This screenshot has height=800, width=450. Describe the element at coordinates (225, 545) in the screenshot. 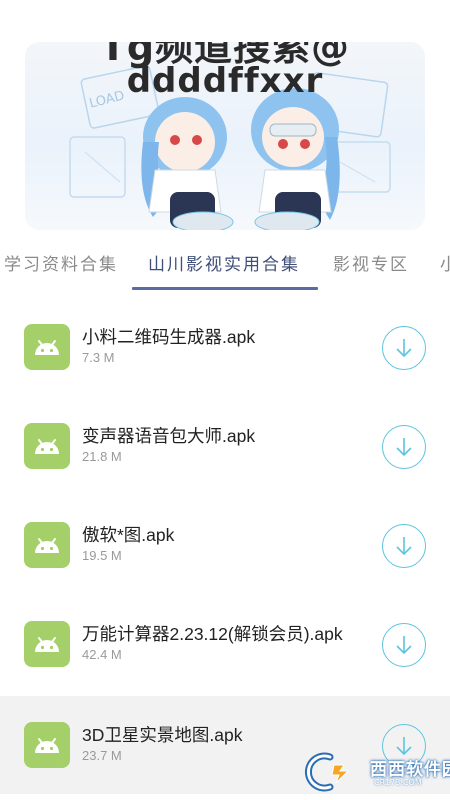

I see `list-item: 傲软*图.apk 19.5 M` at that location.